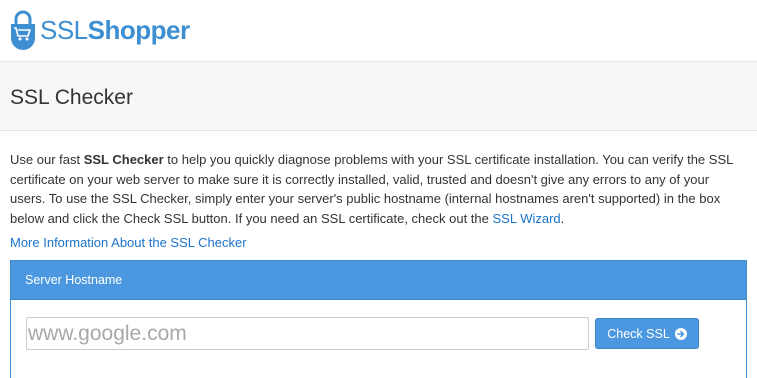  I want to click on logo-wordmark: SSLShopper, so click(115, 30).